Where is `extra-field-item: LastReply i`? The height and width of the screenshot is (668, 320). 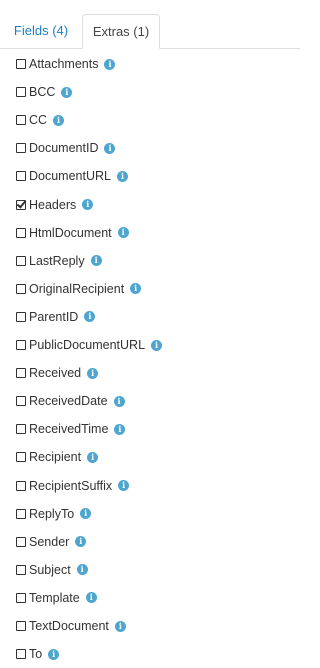
extra-field-item: LastReply i is located at coordinates (59, 261).